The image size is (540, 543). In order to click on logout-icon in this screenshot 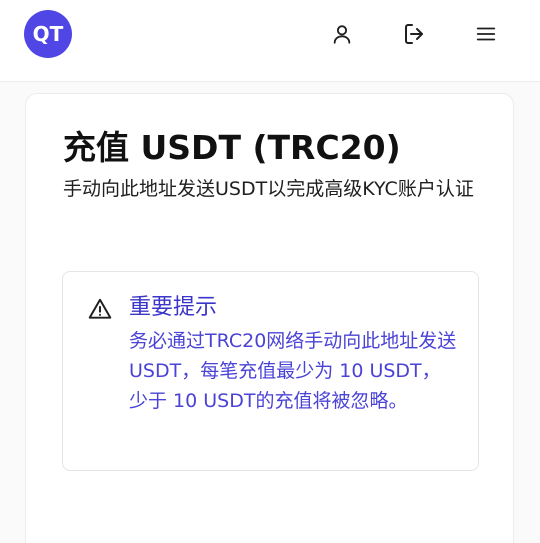, I will do `click(414, 34)`.